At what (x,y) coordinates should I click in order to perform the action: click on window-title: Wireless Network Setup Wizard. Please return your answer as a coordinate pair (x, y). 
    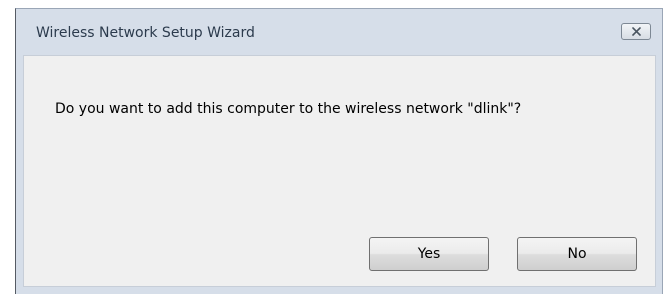
    Looking at the image, I should click on (145, 33).